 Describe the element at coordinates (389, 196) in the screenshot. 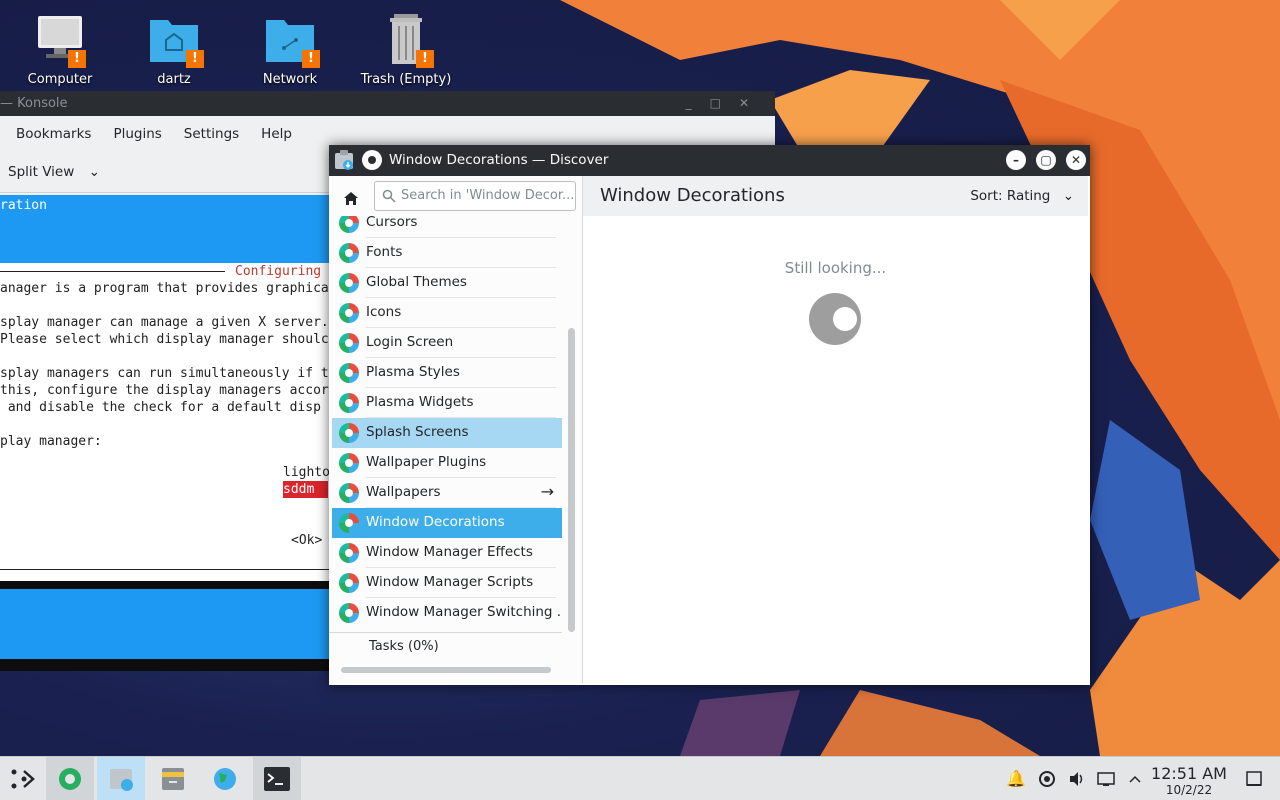

I see `search-icon` at that location.